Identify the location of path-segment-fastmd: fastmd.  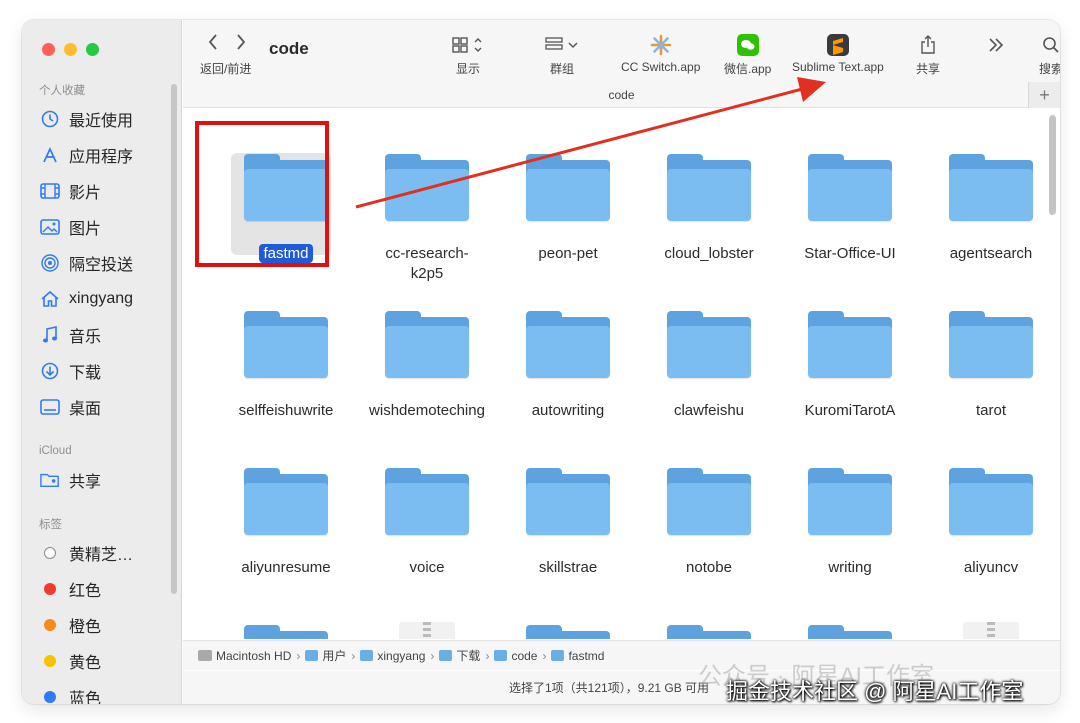
(577, 656).